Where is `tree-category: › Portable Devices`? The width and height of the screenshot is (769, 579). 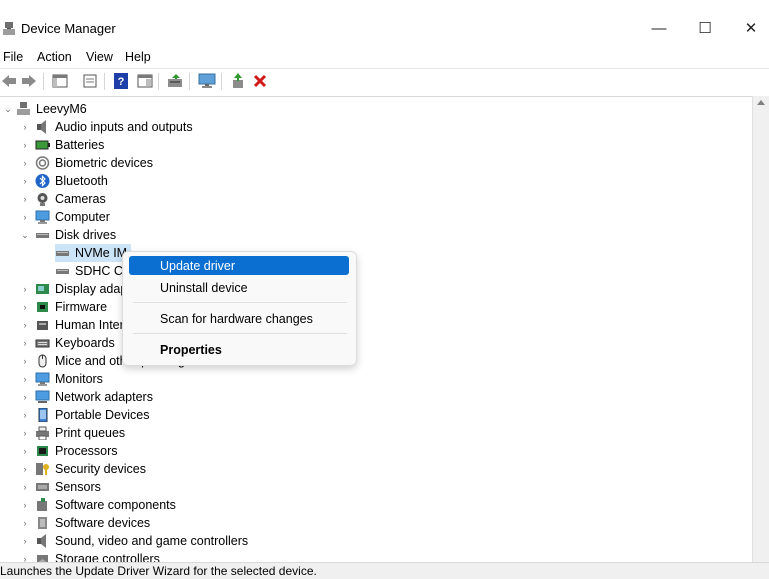 tree-category: › Portable Devices is located at coordinates (85, 415).